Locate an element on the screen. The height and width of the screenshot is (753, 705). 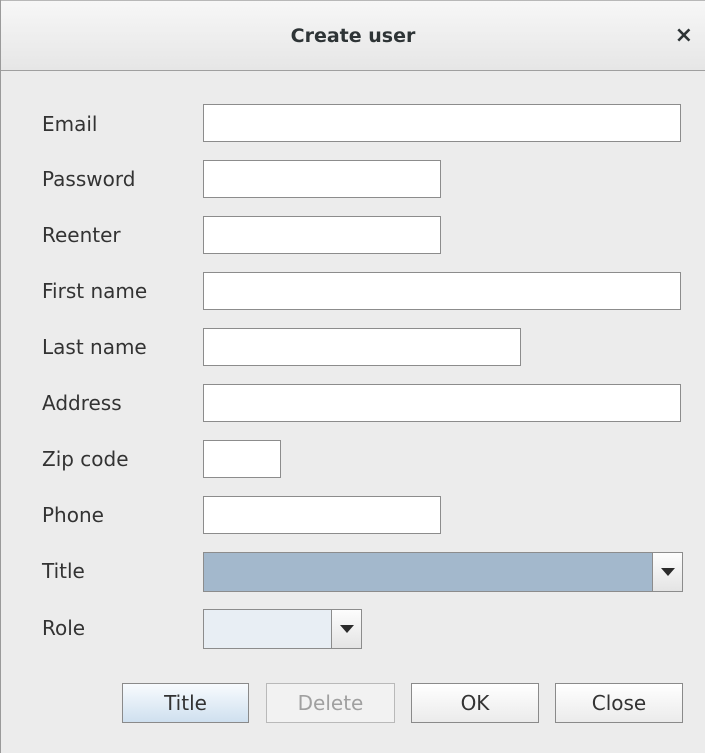
zip-code-label: Zip code is located at coordinates (85, 459).